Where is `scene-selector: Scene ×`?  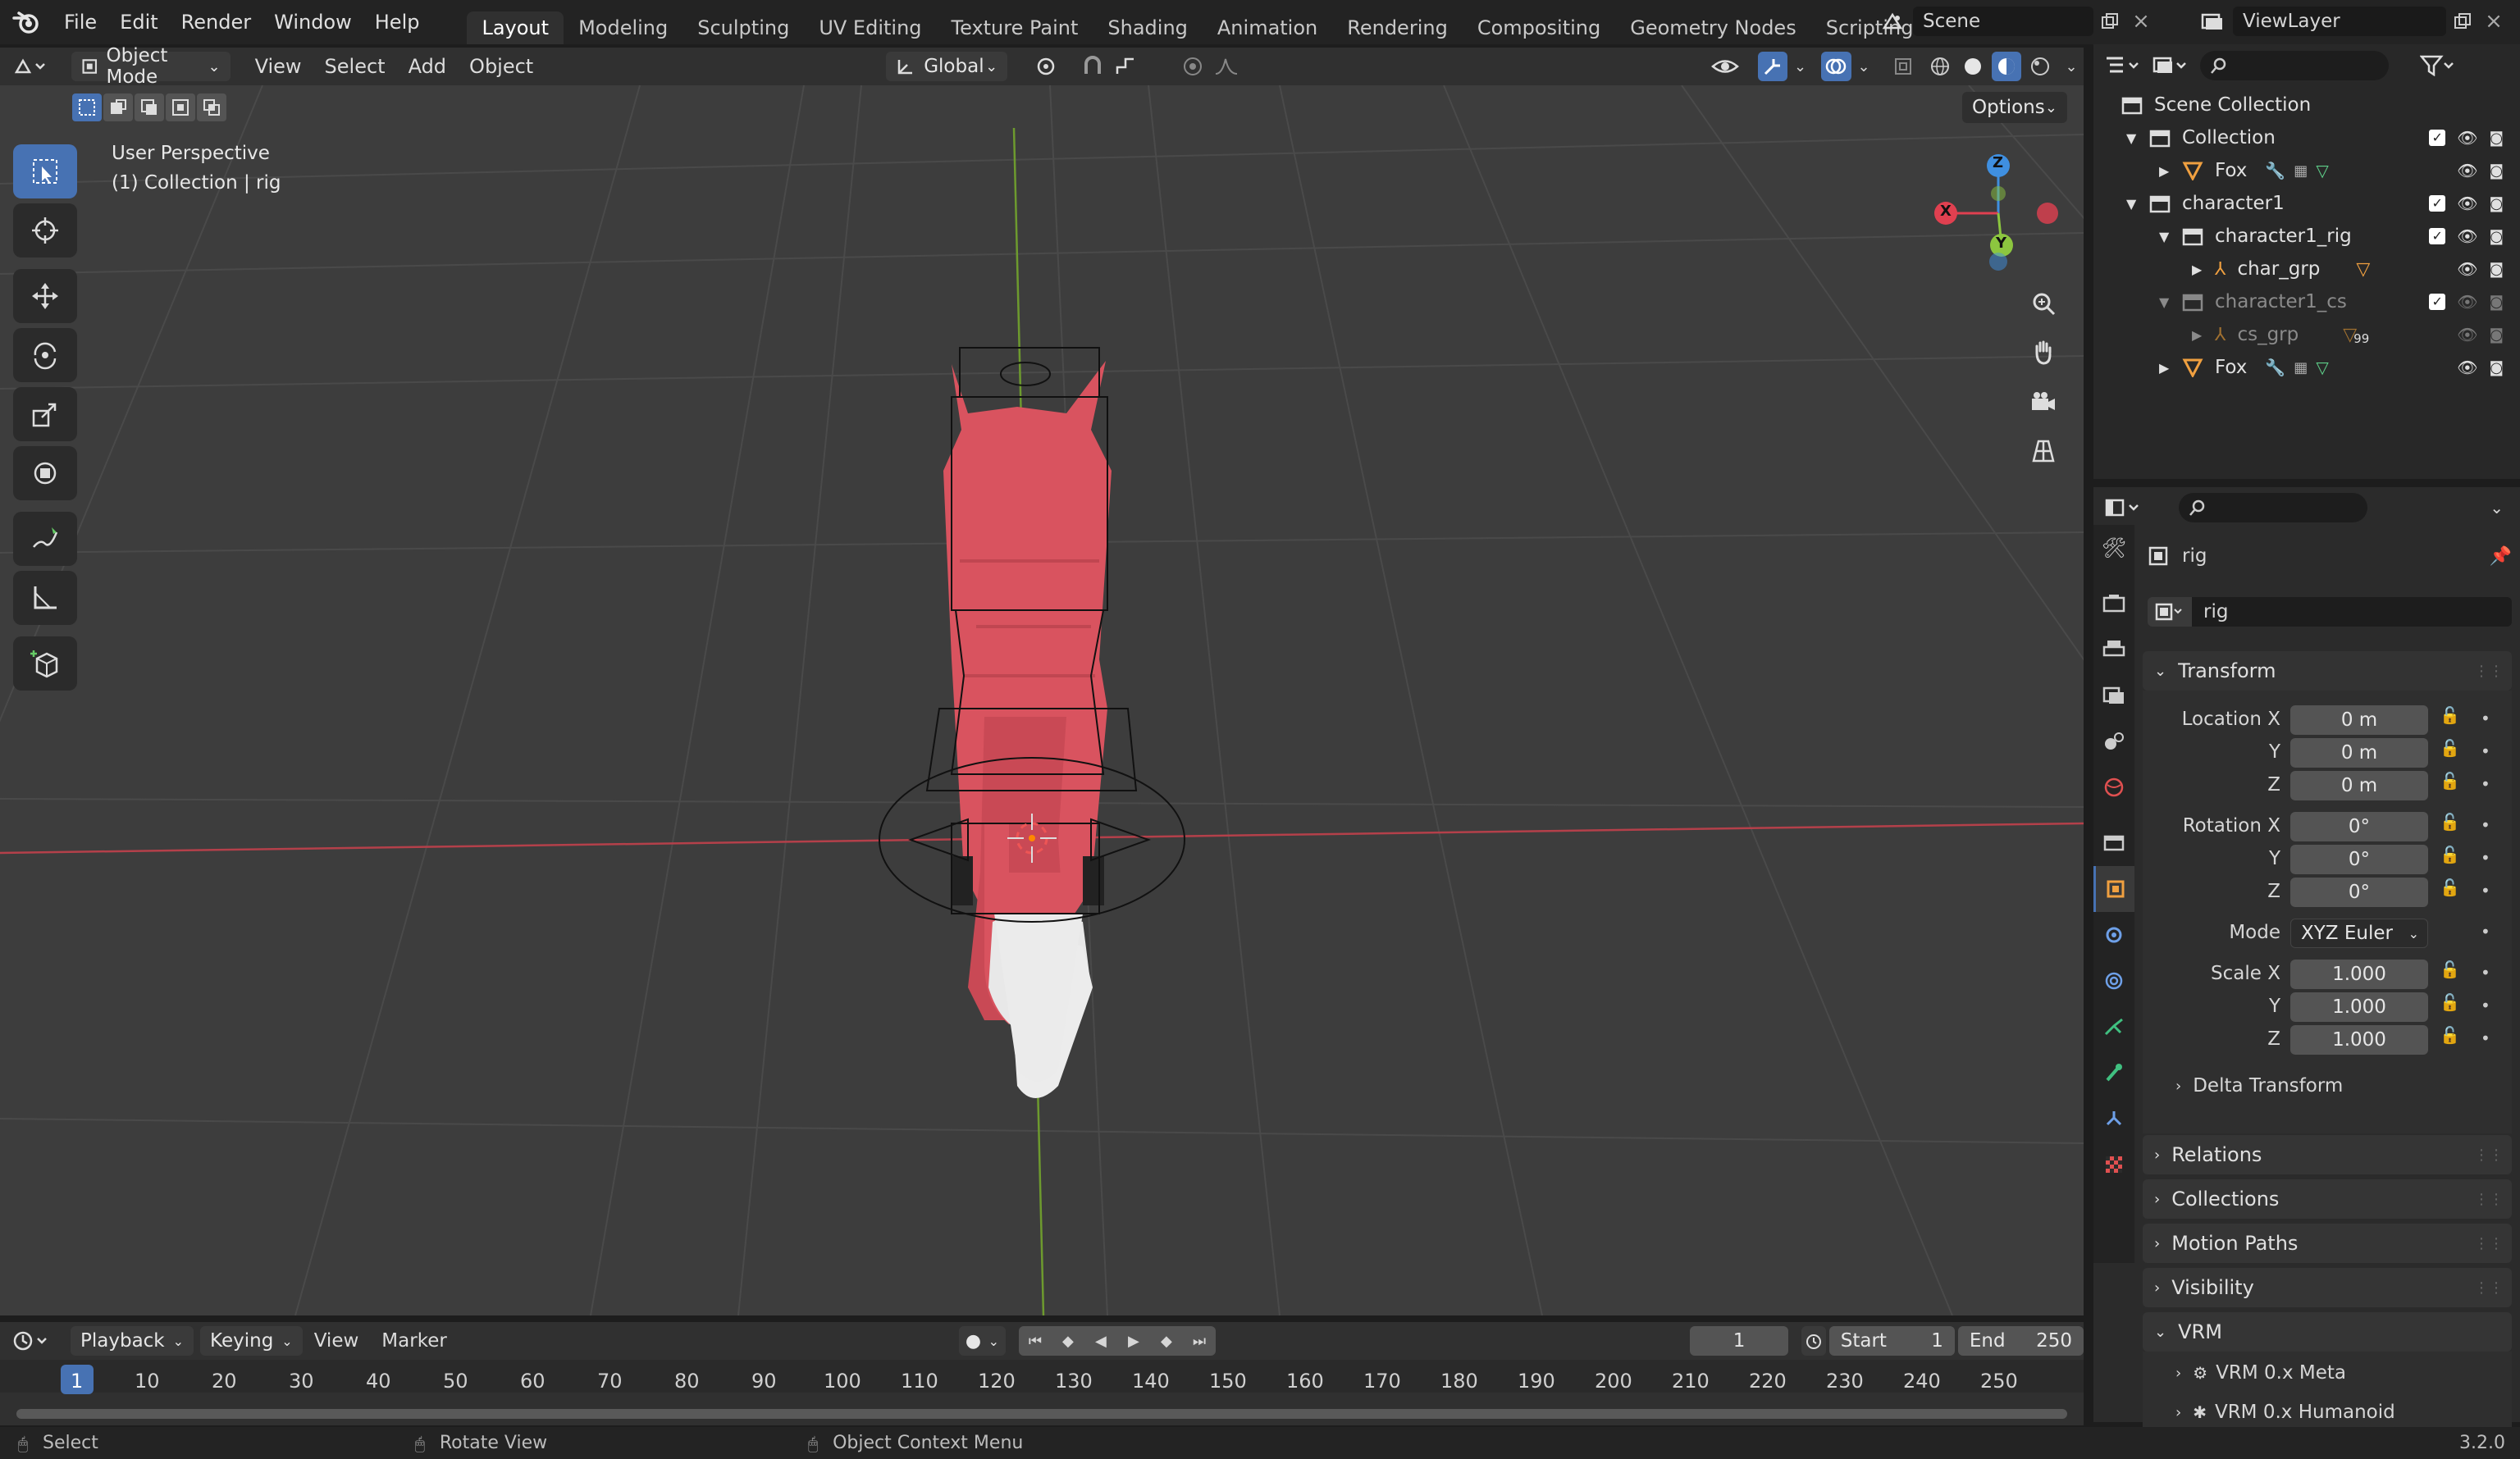
scene-selector: Scene × is located at coordinates (2014, 21).